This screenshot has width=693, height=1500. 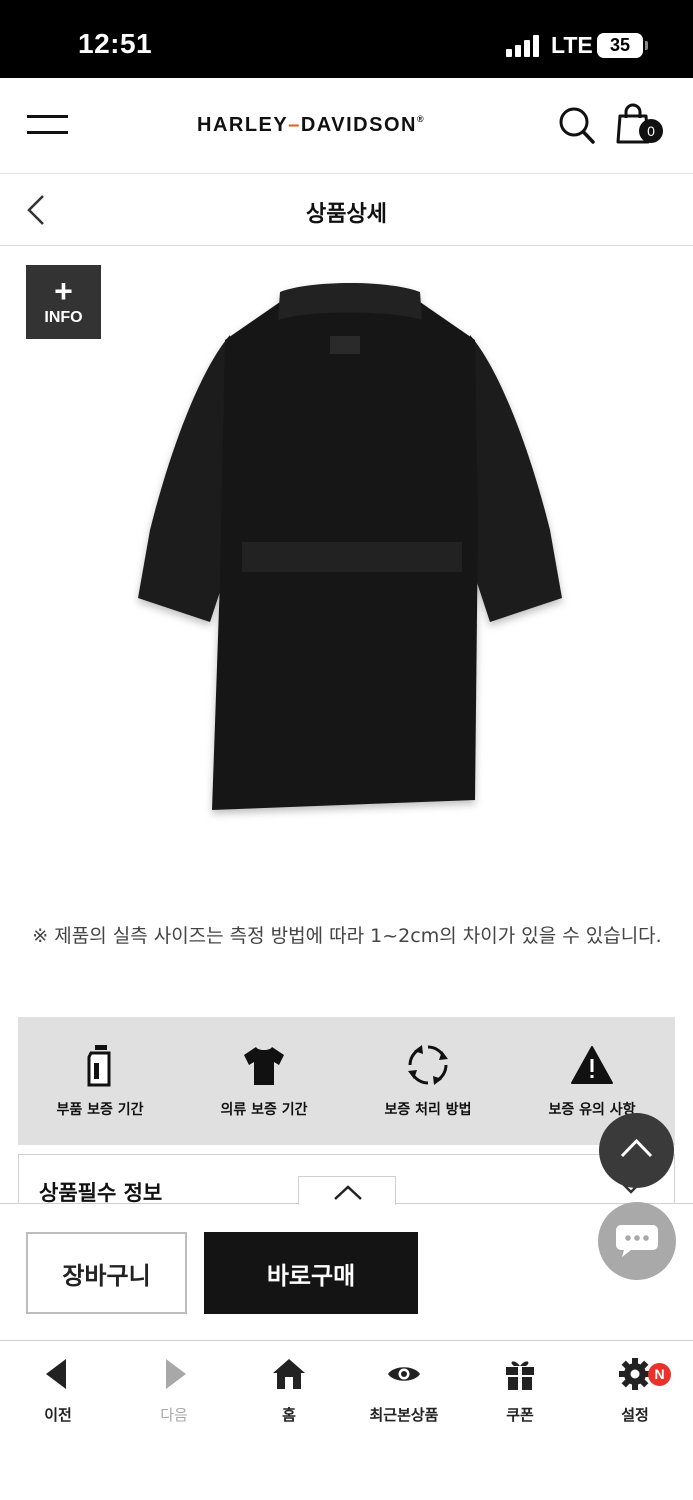 What do you see at coordinates (289, 1374) in the screenshot?
I see `home-icon` at bounding box center [289, 1374].